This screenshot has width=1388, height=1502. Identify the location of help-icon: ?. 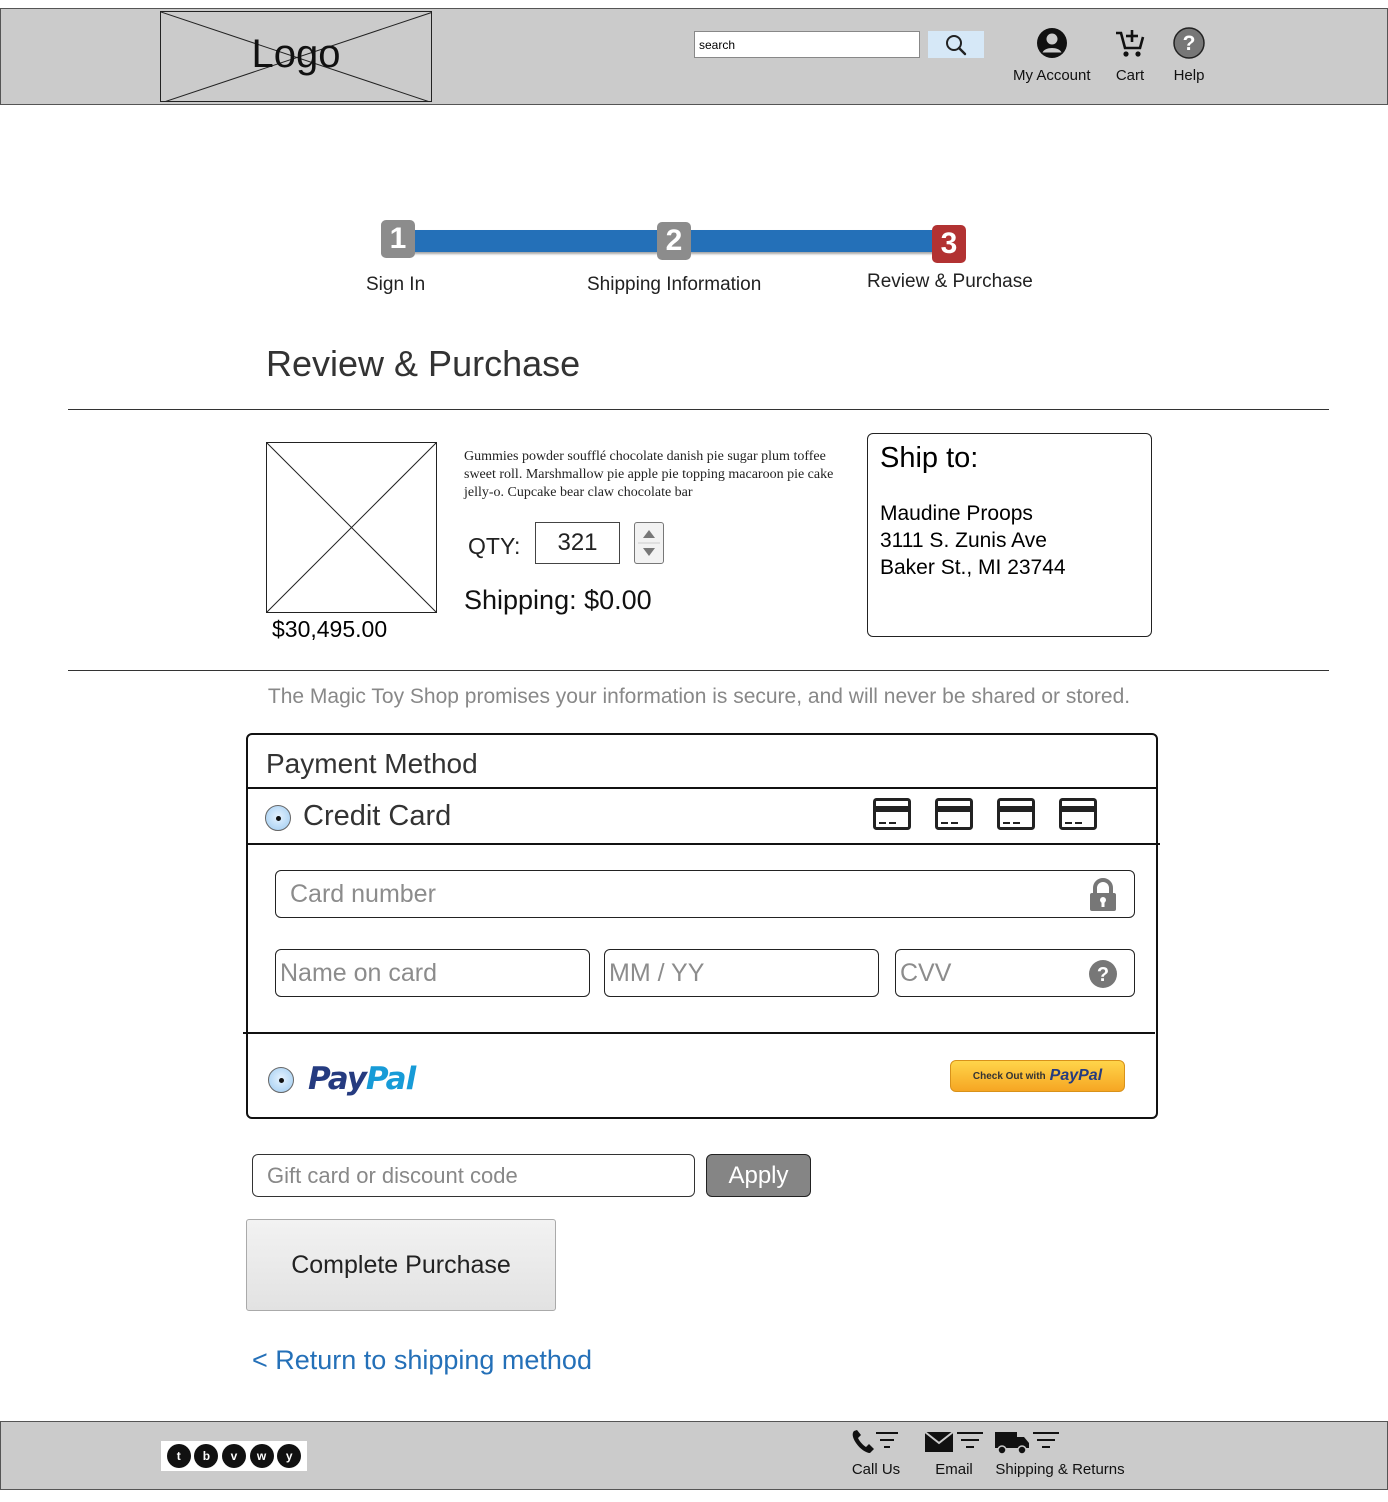
(1189, 43).